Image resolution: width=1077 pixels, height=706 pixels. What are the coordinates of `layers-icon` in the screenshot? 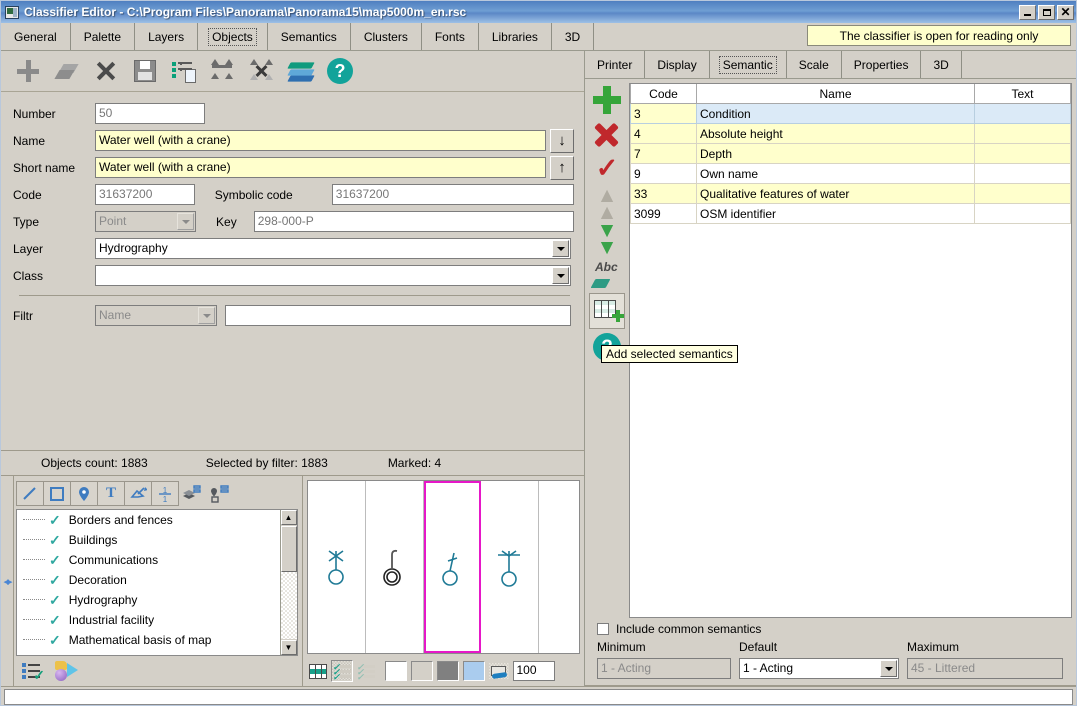 It's located at (301, 71).